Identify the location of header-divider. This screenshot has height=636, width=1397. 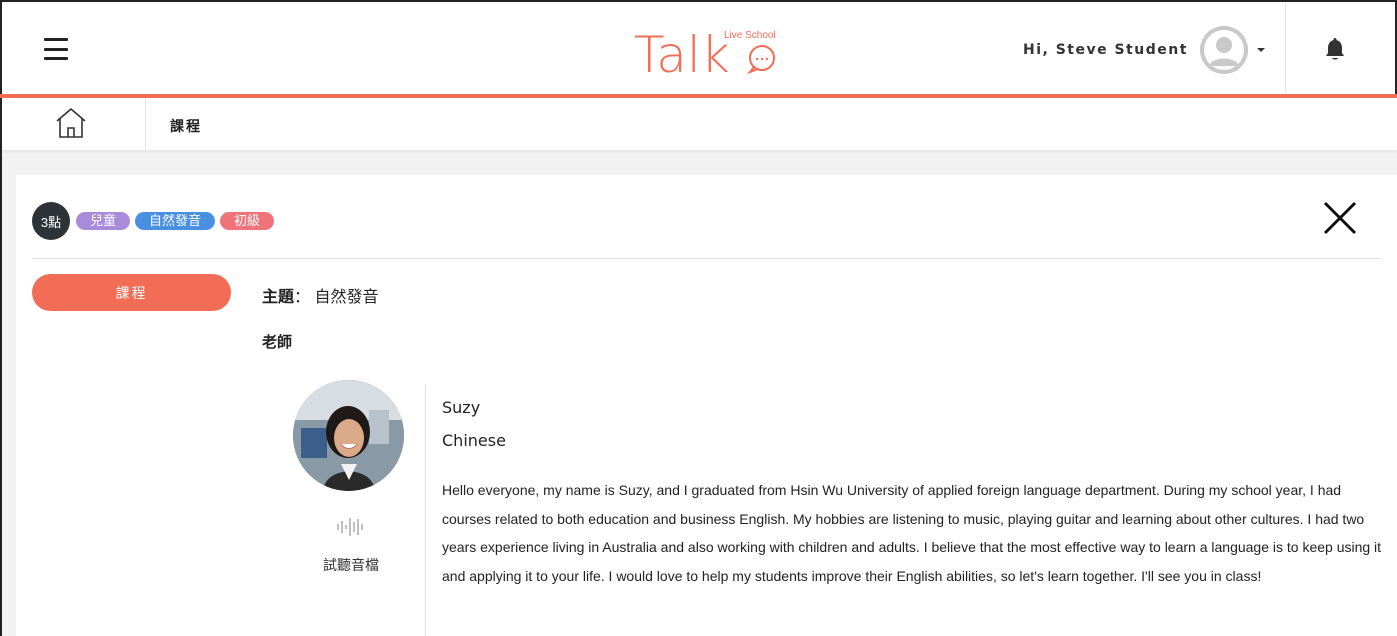
(1285, 49).